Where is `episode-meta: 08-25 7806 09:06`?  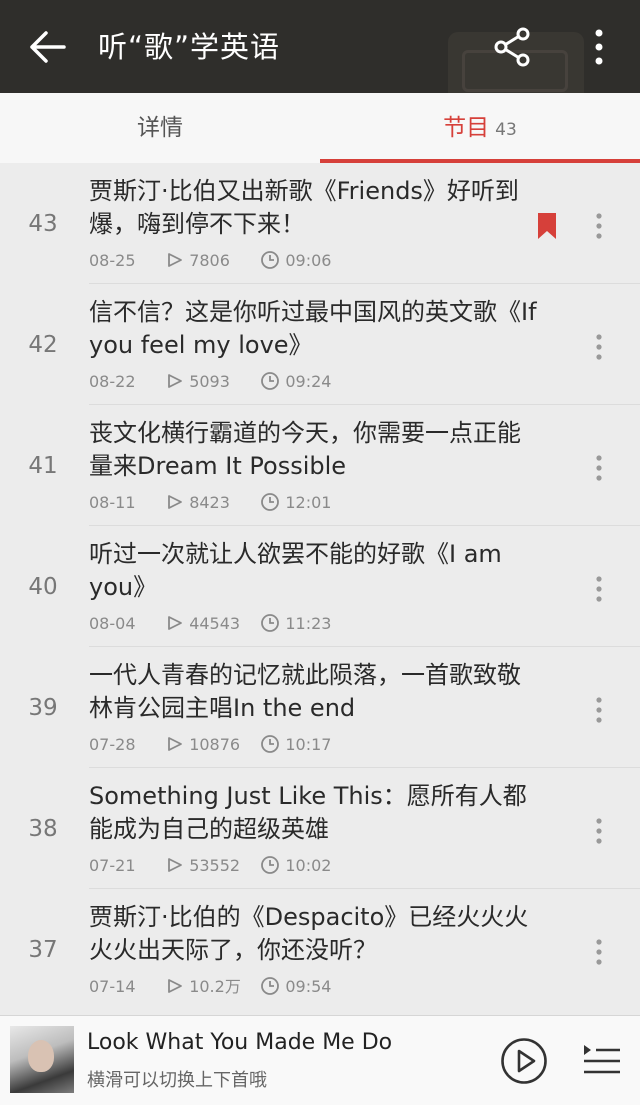 episode-meta: 08-25 7806 09:06 is located at coordinates (210, 261).